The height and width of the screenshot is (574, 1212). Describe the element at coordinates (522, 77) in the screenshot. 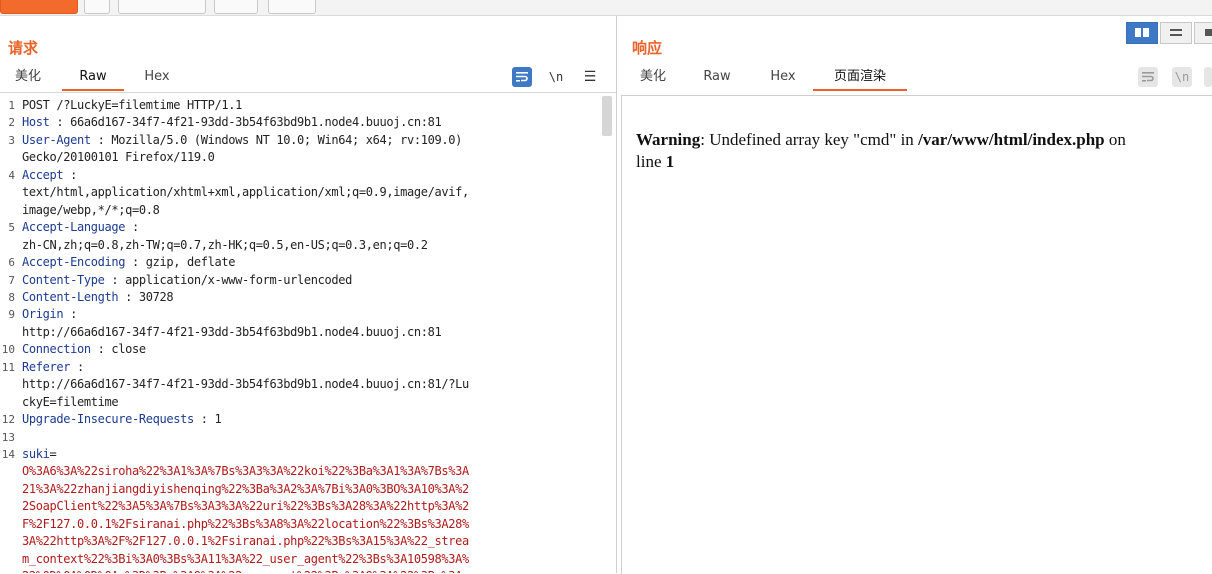

I see `wrap-lines-icon` at that location.